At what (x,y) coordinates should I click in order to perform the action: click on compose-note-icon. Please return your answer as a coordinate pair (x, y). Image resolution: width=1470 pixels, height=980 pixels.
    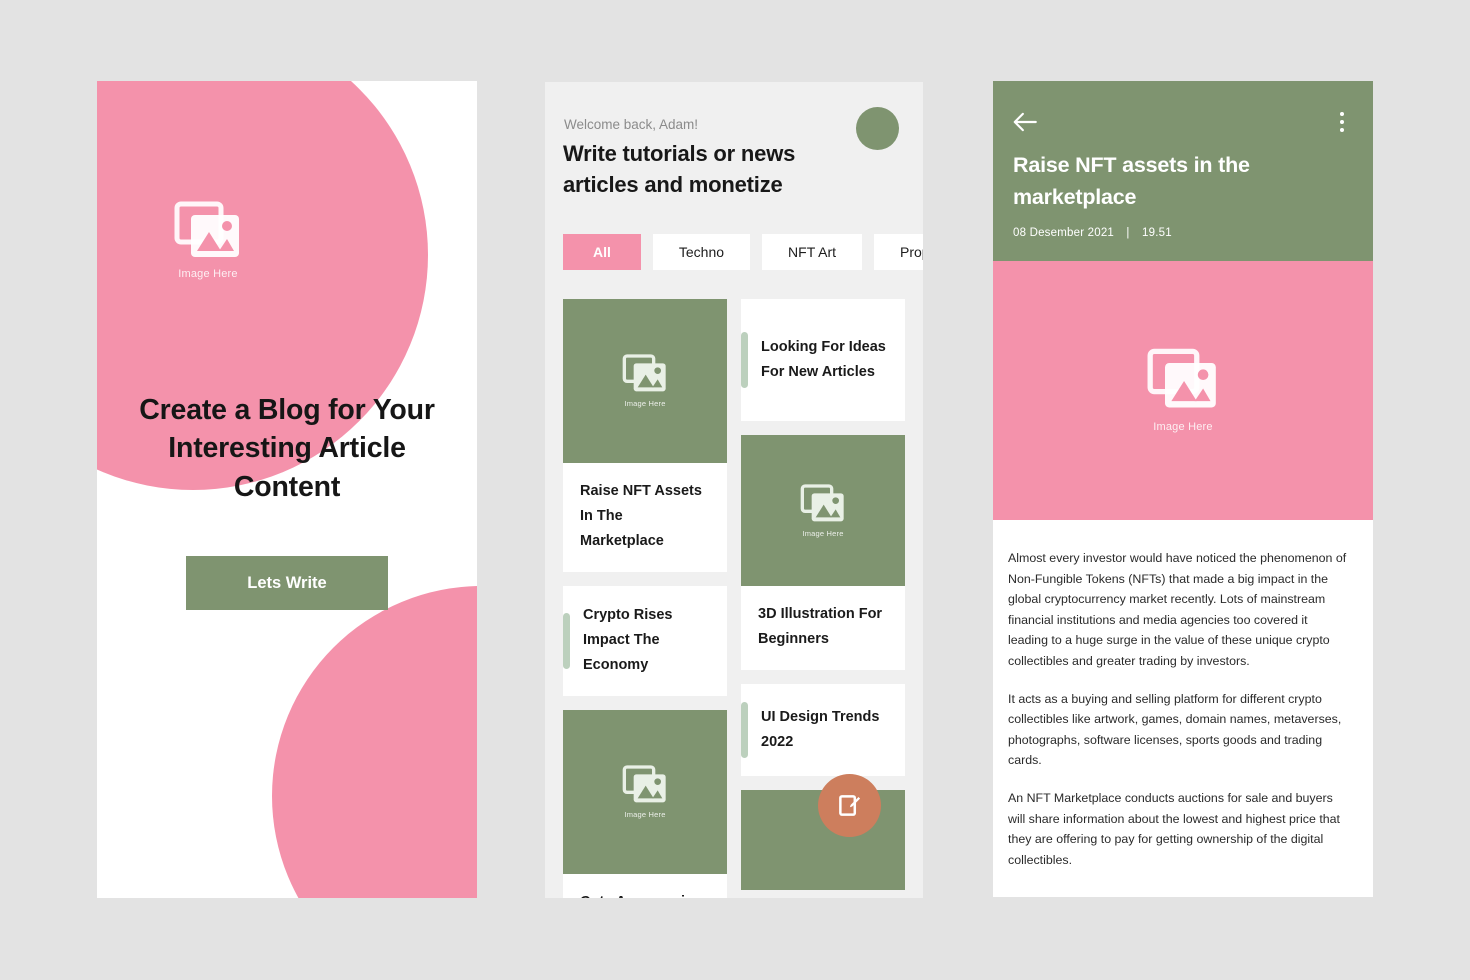
    Looking at the image, I should click on (850, 805).